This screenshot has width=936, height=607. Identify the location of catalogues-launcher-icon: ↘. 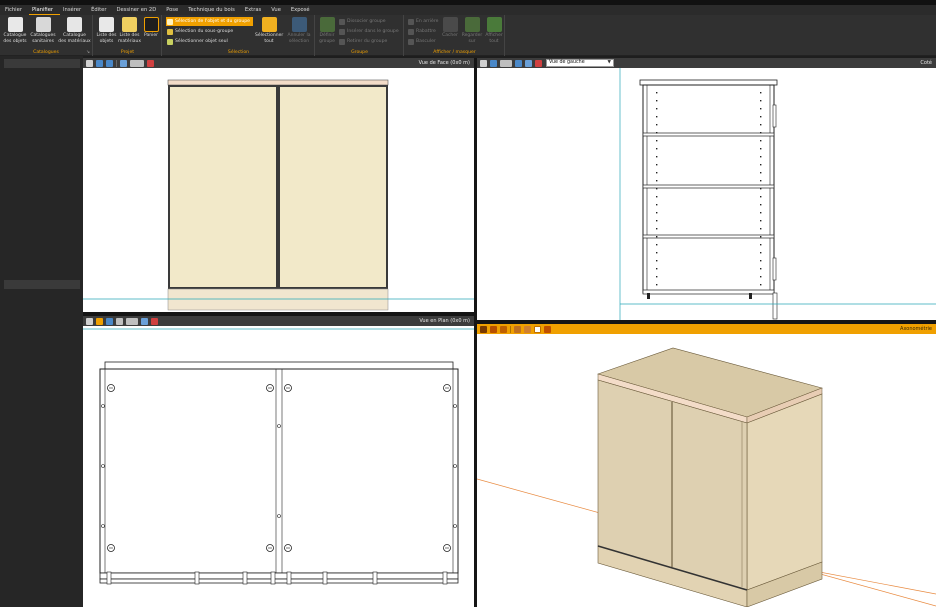
(88, 52).